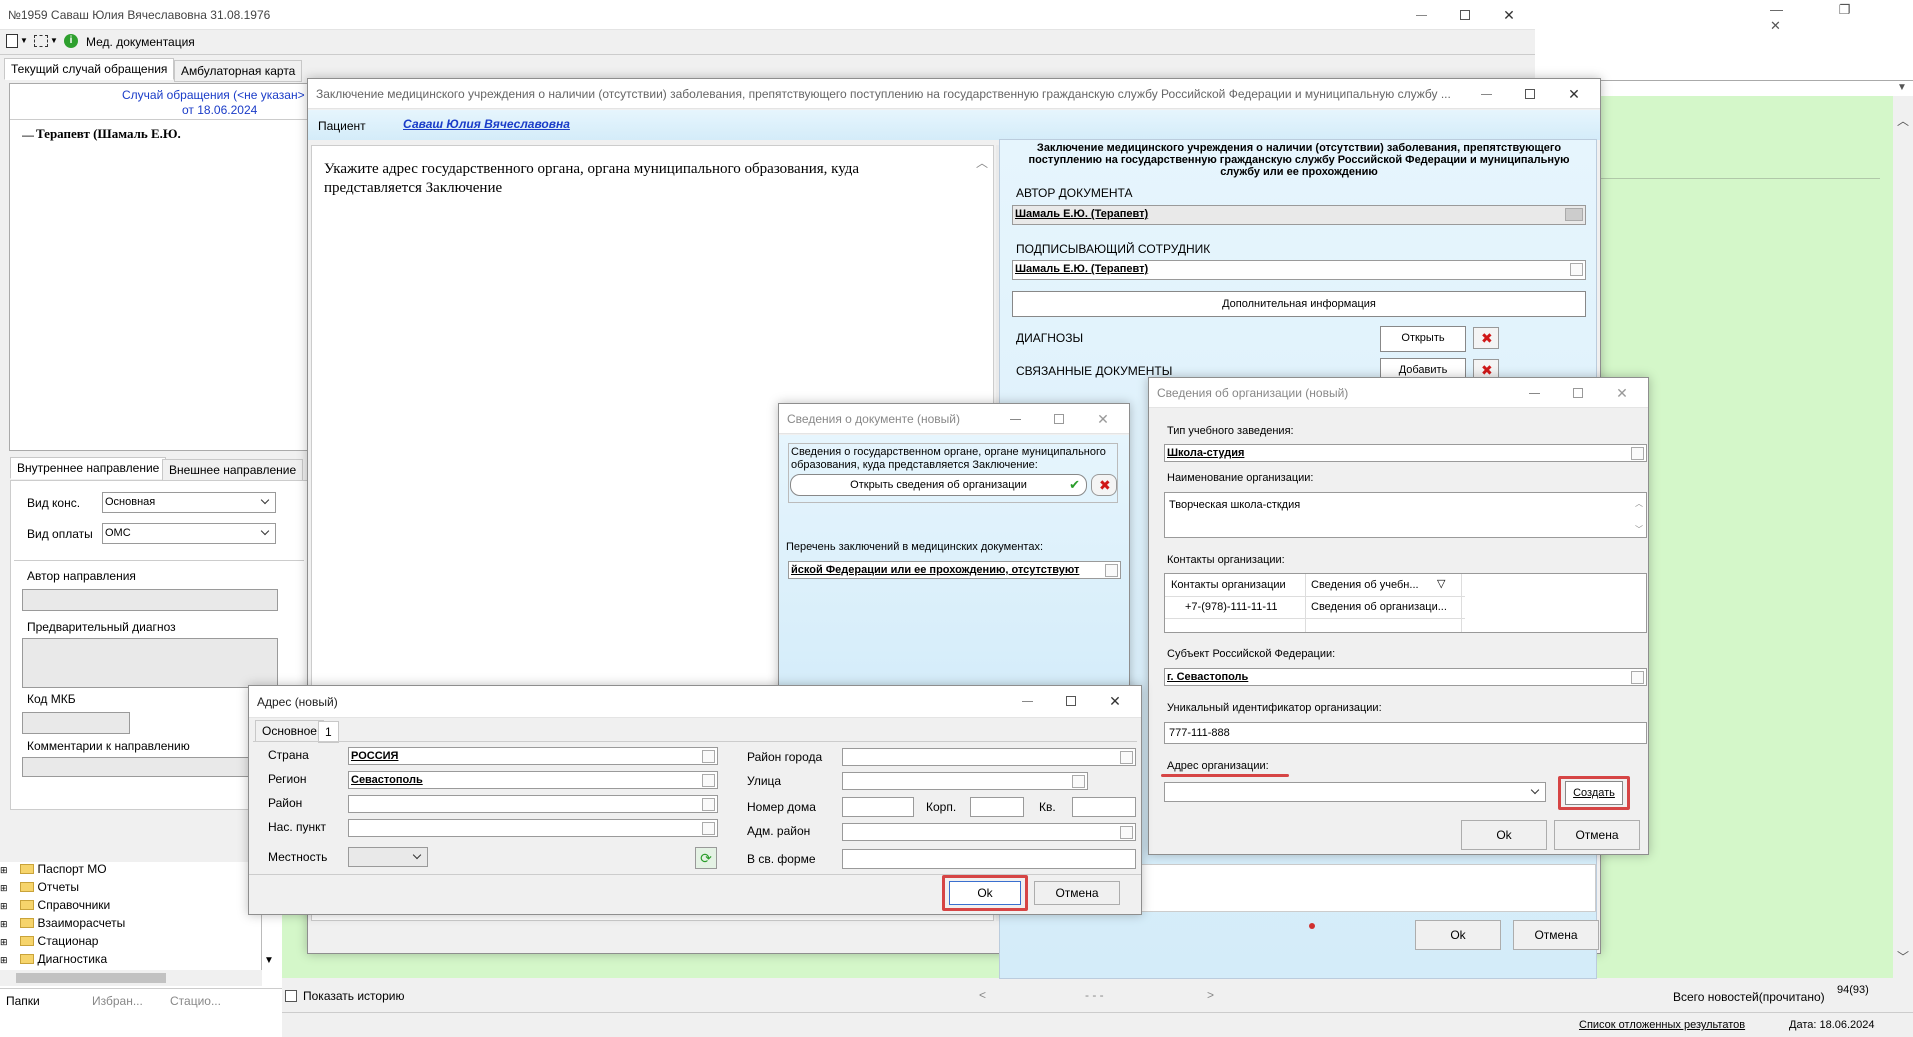  Describe the element at coordinates (53, 869) in the screenshot. I see `tree-item-passport: ⊞ Паспорт МО` at that location.